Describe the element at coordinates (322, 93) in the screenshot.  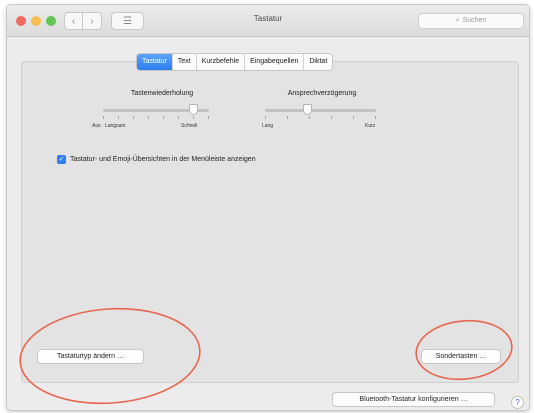
I see `delay-until-repeat-title: Ansprechverzögerung` at that location.